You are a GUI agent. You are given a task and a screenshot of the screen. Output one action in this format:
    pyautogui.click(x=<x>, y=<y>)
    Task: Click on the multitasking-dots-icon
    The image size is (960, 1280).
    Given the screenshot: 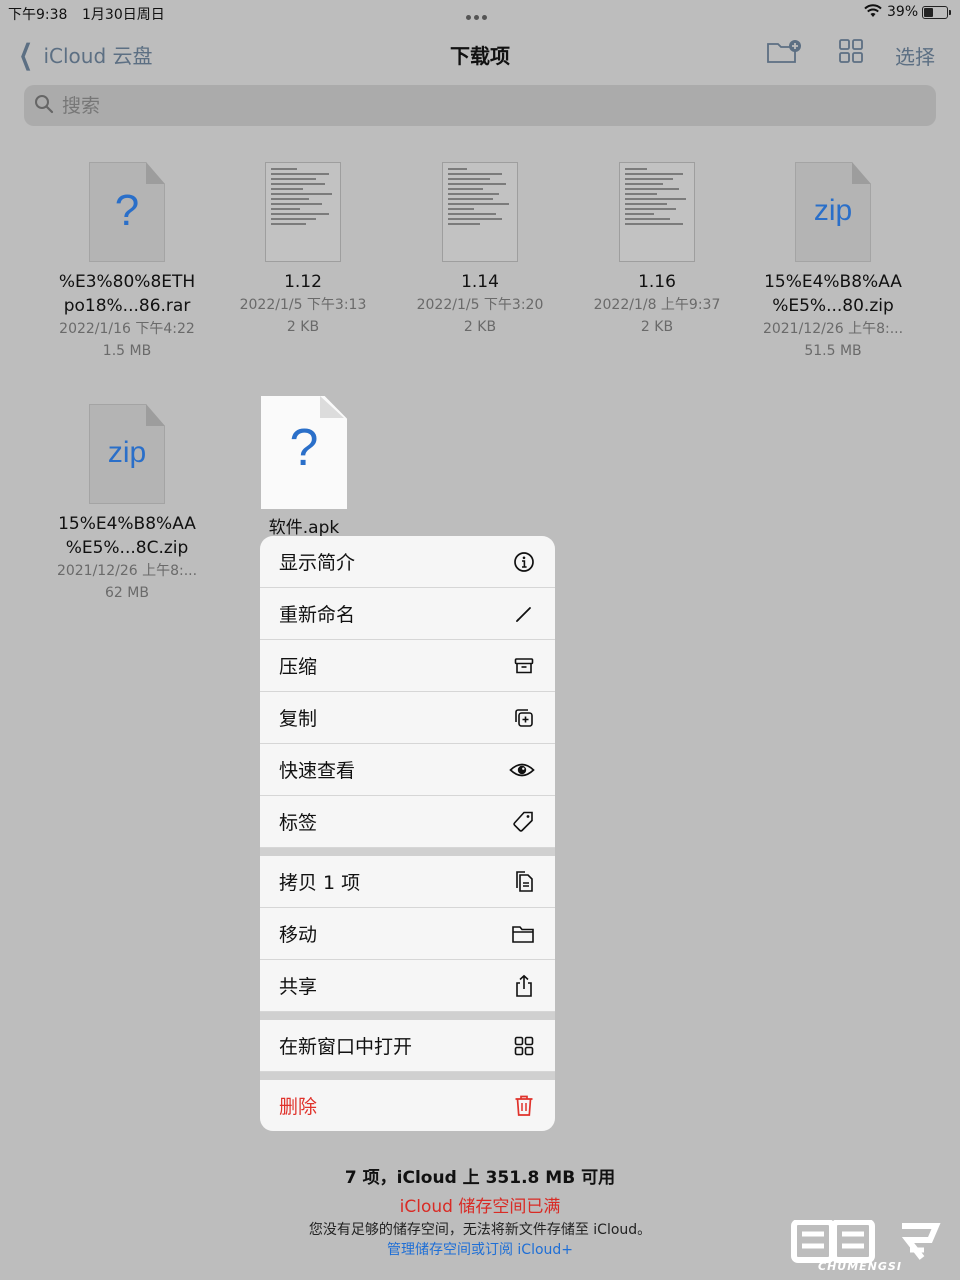 What is the action you would take?
    pyautogui.click(x=478, y=16)
    